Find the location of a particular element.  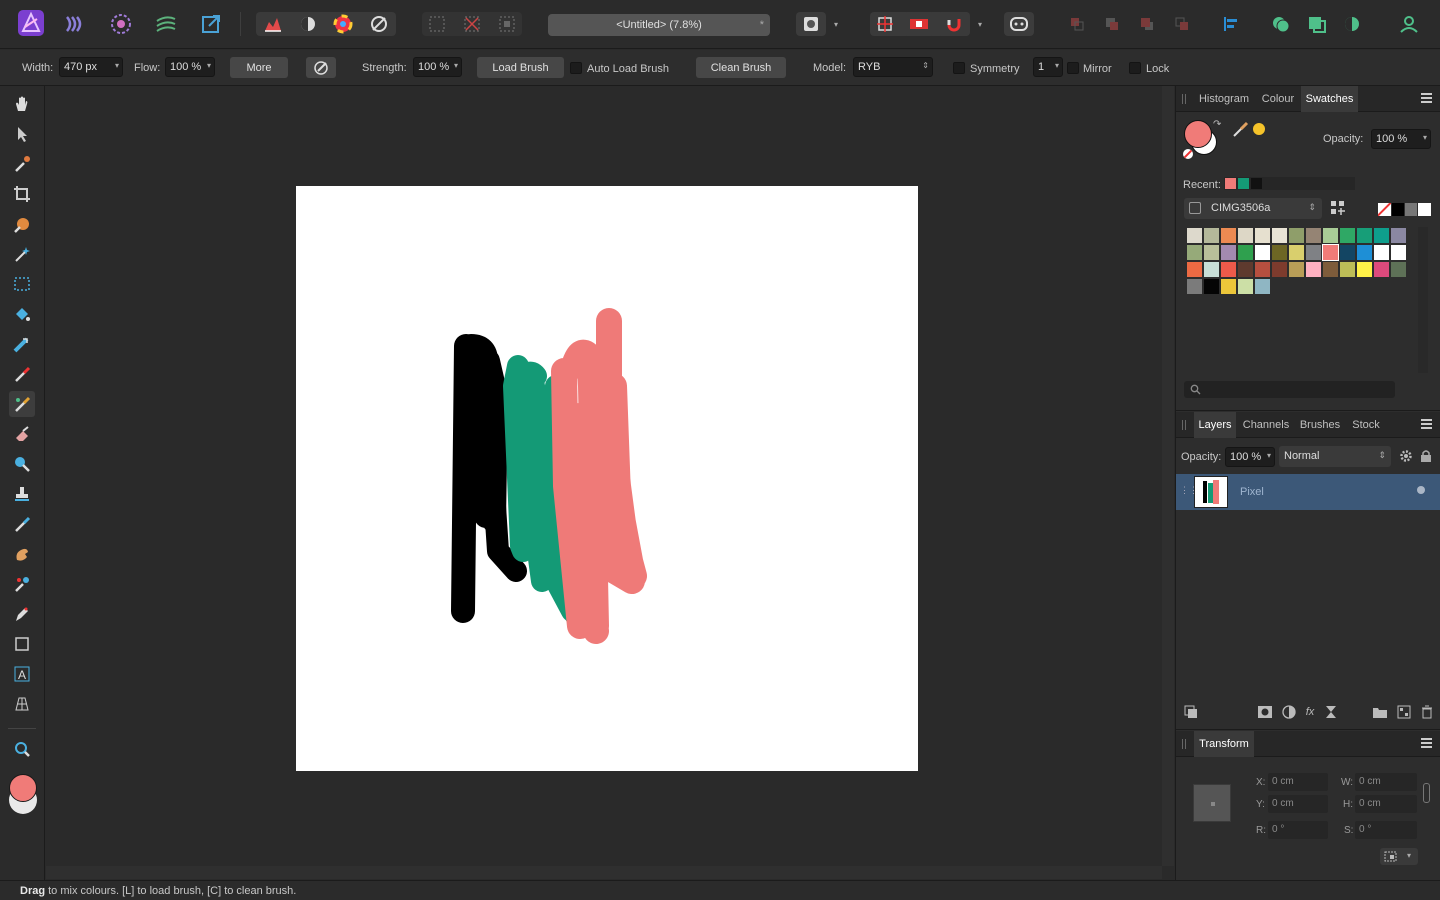

snapping-button is located at coordinates (954, 24).